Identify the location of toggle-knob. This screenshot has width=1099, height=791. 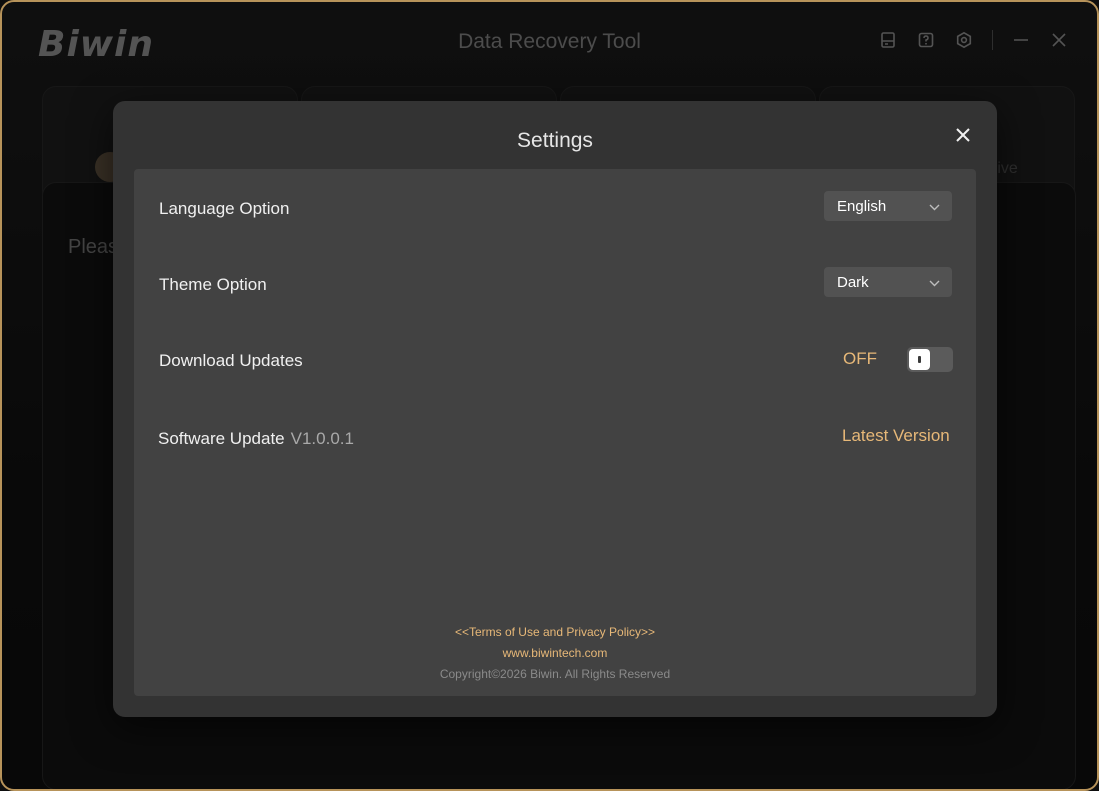
(919, 359).